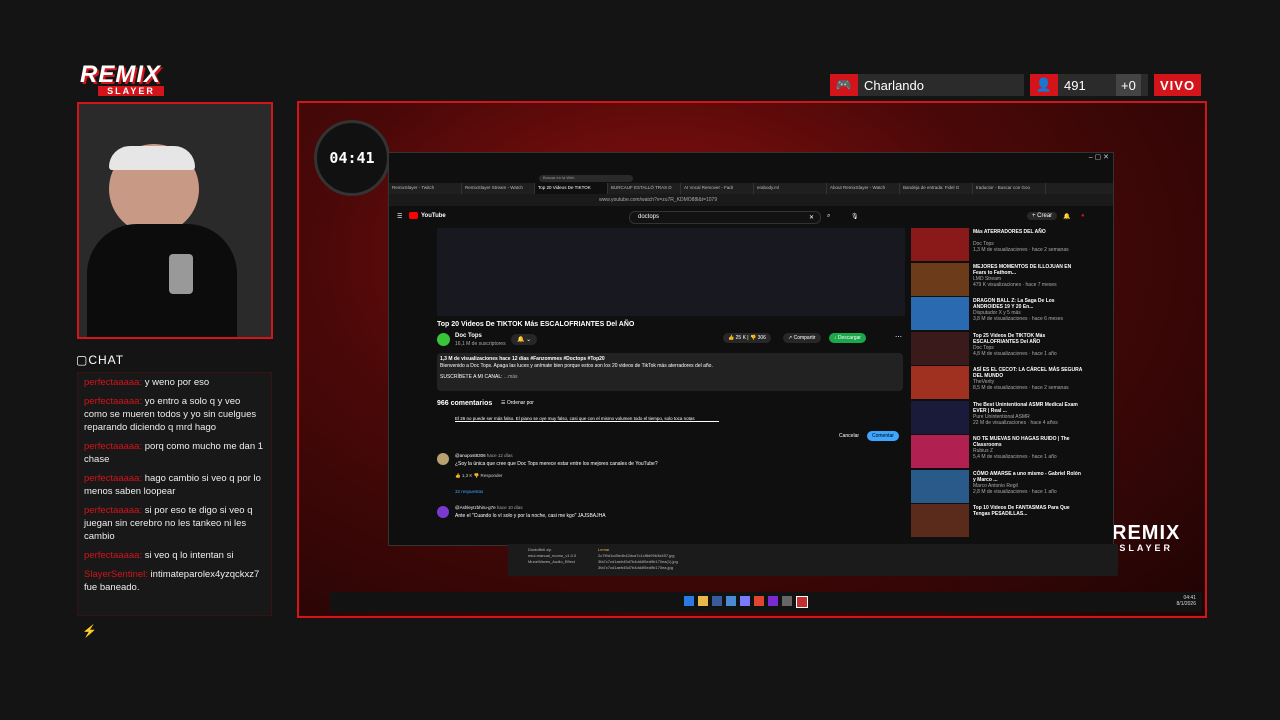 Image resolution: width=1280 pixels, height=720 pixels. I want to click on browser-tab: erabody.ml, so click(790, 188).